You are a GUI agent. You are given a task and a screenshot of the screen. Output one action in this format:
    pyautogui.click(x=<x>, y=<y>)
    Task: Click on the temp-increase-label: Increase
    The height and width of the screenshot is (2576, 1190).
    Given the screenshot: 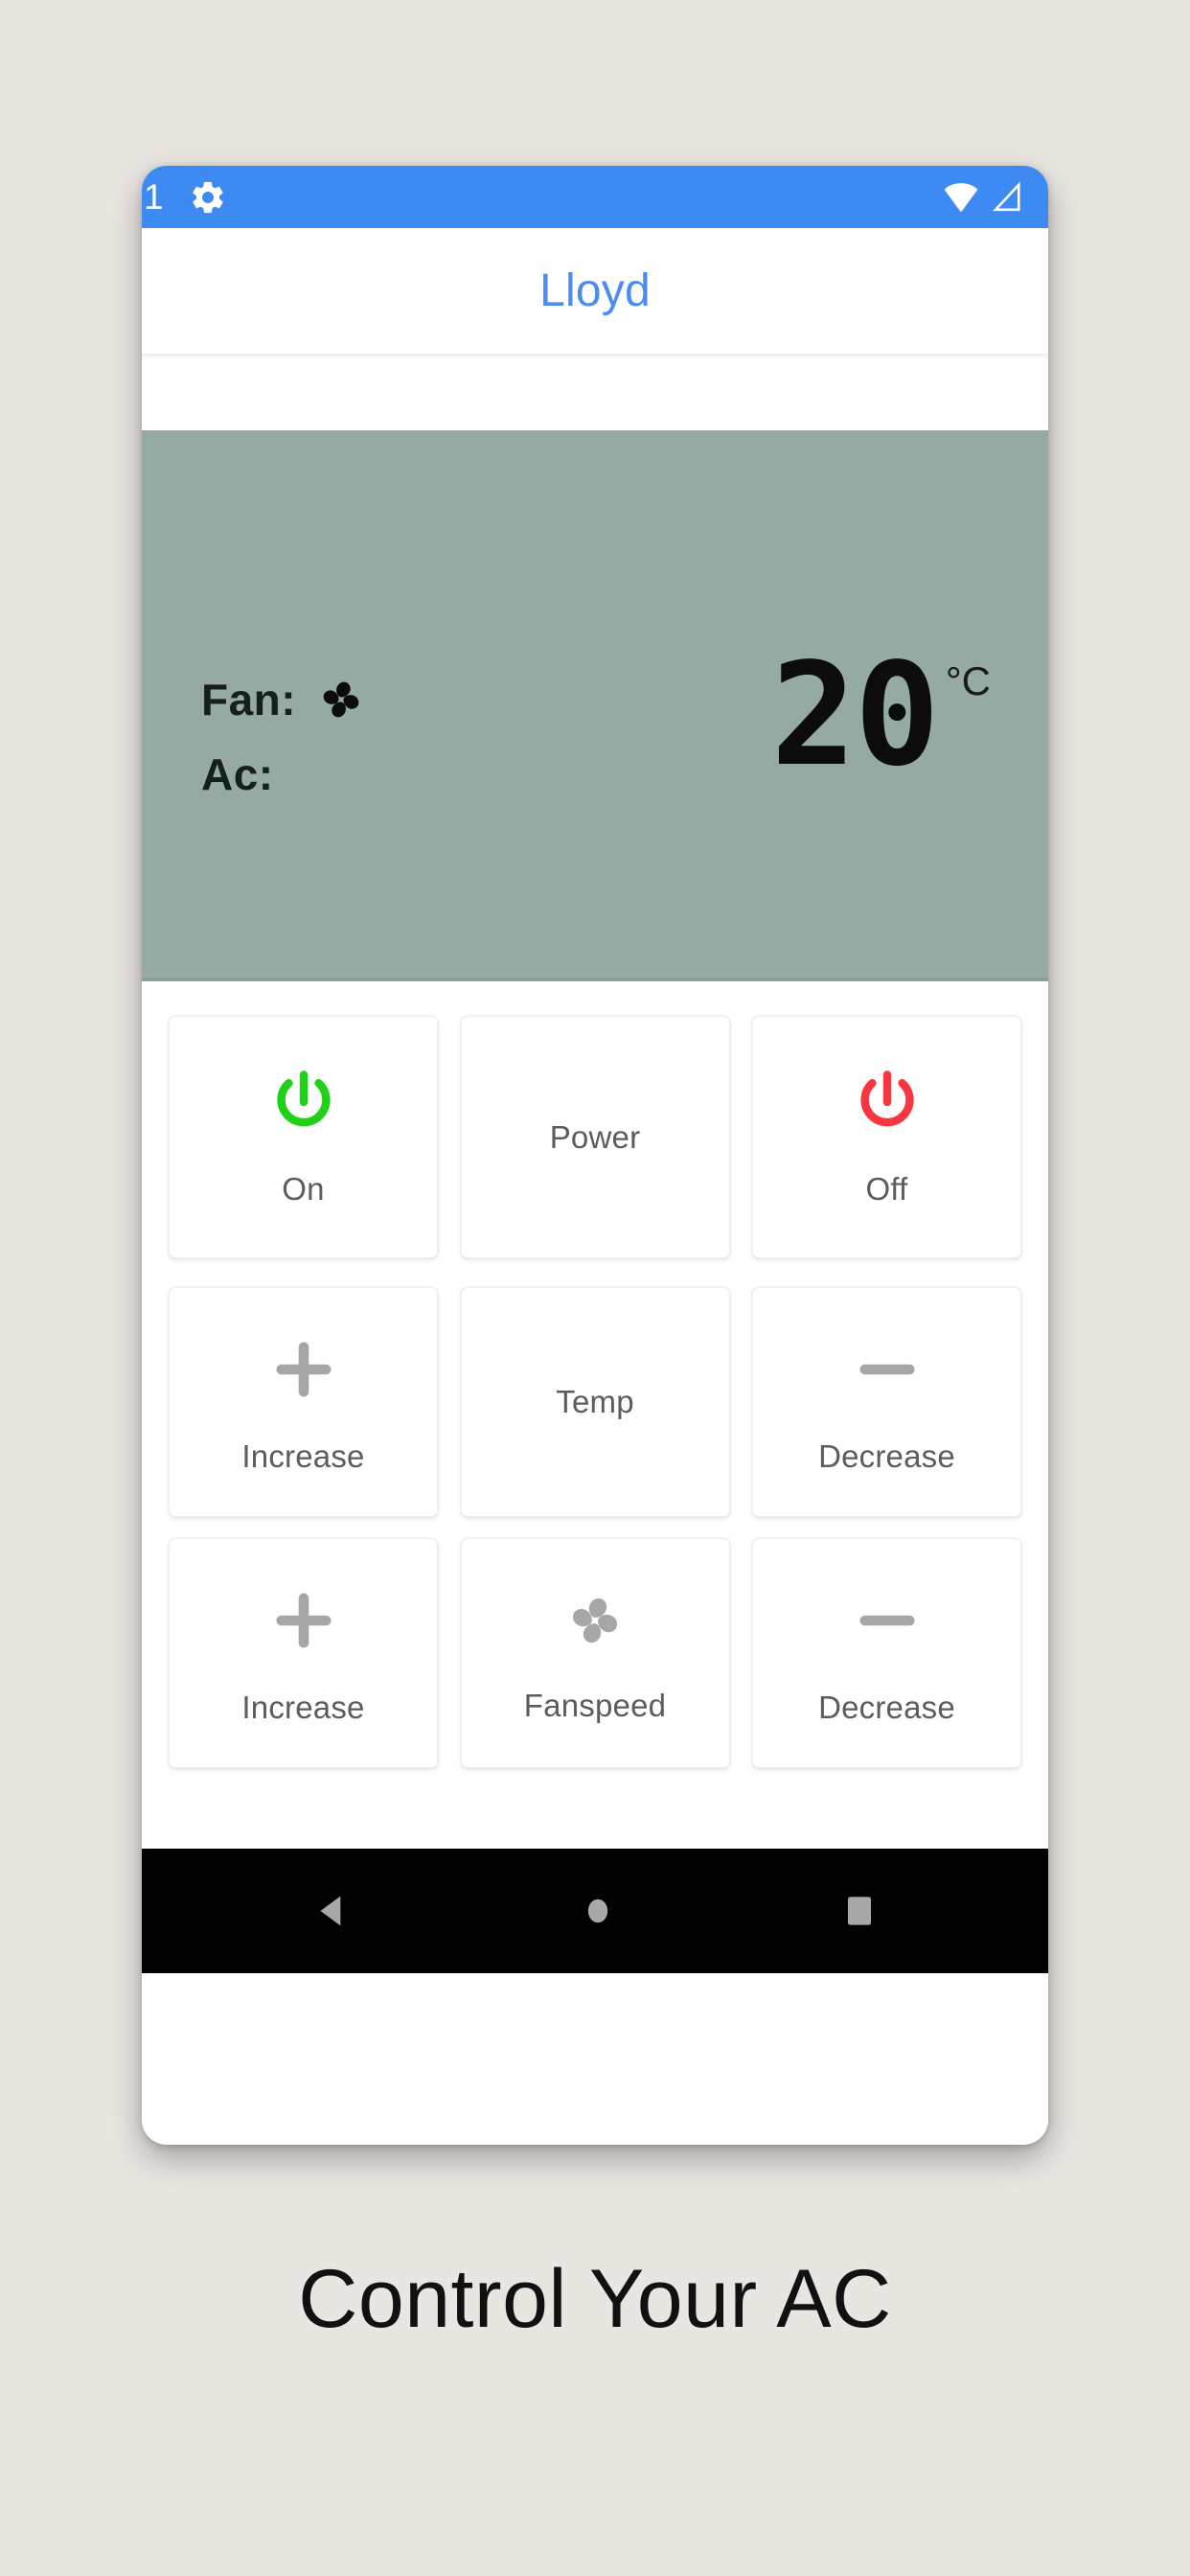 What is the action you would take?
    pyautogui.click(x=303, y=1456)
    